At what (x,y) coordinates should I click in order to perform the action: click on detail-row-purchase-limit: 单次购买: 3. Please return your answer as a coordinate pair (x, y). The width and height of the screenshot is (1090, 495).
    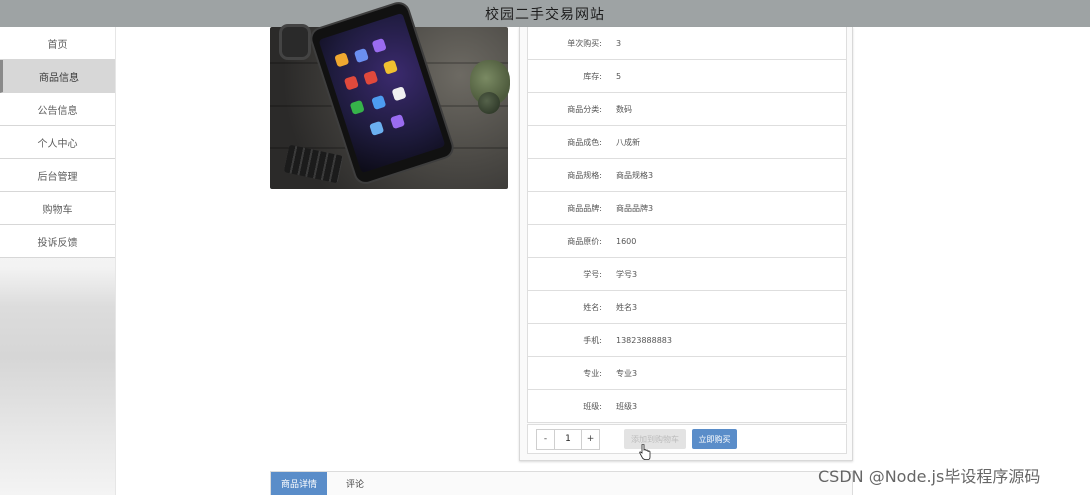
    Looking at the image, I should click on (687, 43).